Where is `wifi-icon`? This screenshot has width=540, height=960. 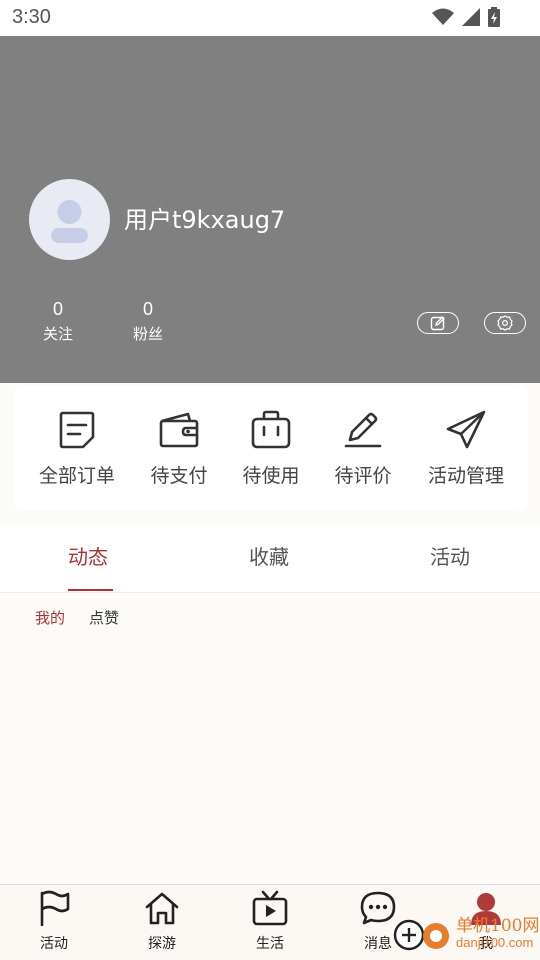 wifi-icon is located at coordinates (443, 16).